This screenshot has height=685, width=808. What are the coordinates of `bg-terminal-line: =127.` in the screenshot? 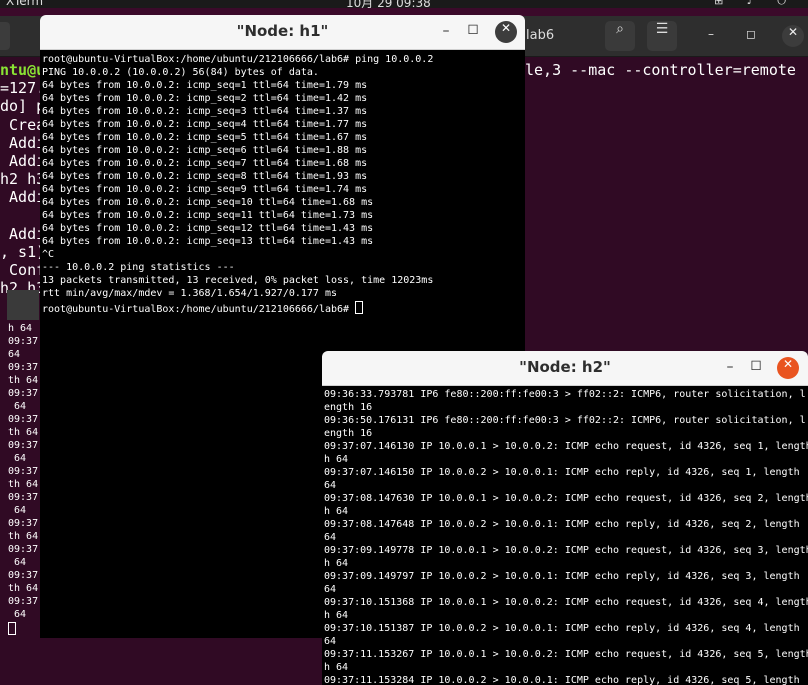 It's located at (22, 89).